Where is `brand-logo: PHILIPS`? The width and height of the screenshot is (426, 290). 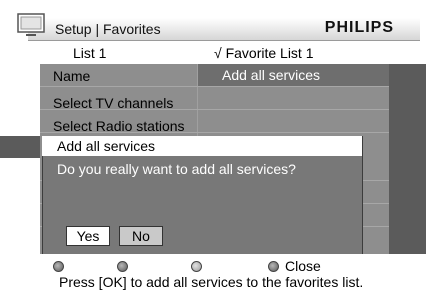 brand-logo: PHILIPS is located at coordinates (359, 27).